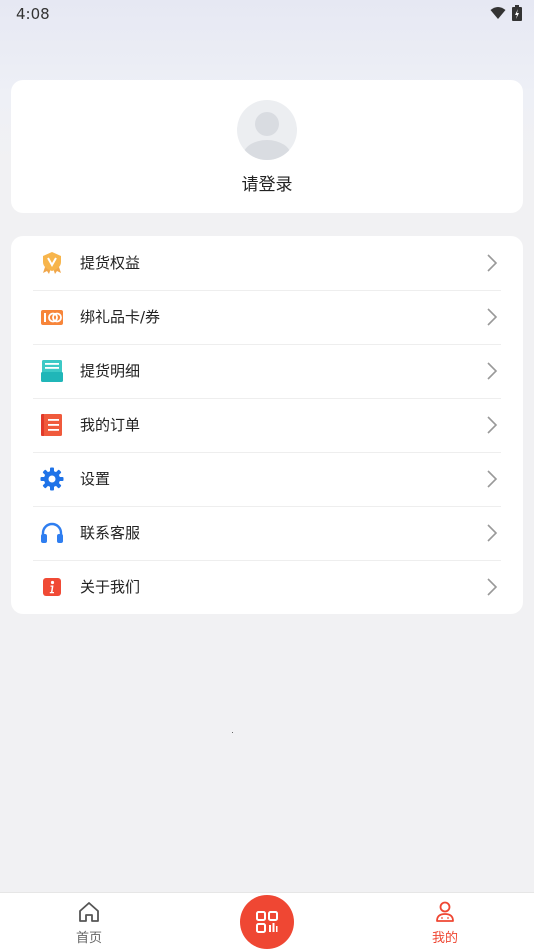  I want to click on menu-item-label: 关于我们, so click(110, 587).